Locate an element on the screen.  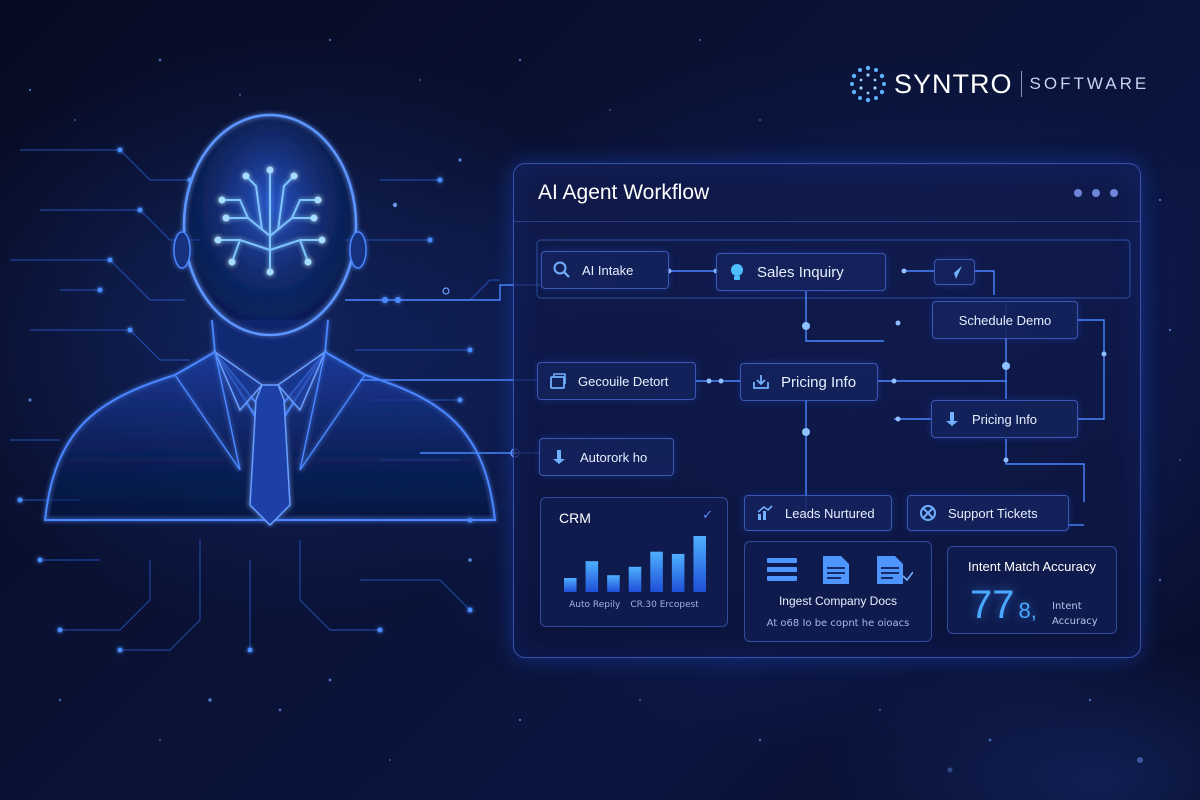
send-icon is located at coordinates (954, 272).